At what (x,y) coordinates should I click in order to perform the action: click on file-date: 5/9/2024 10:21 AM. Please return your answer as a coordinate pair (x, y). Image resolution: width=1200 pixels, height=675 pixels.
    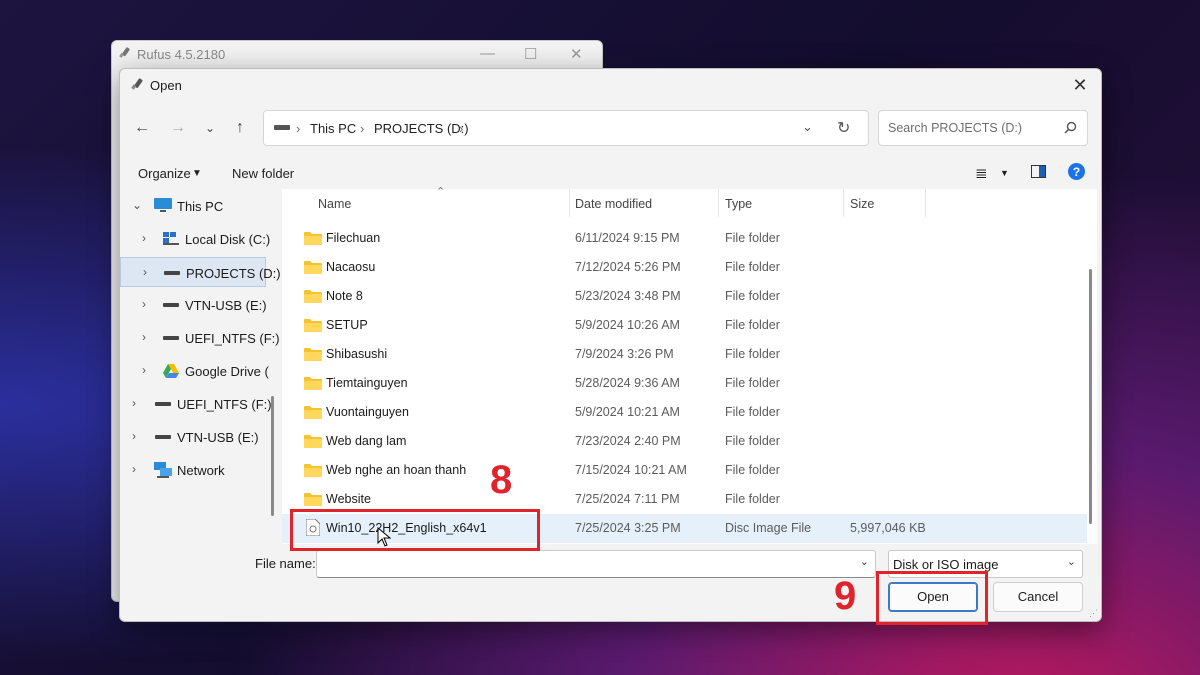
    Looking at the image, I should click on (627, 412).